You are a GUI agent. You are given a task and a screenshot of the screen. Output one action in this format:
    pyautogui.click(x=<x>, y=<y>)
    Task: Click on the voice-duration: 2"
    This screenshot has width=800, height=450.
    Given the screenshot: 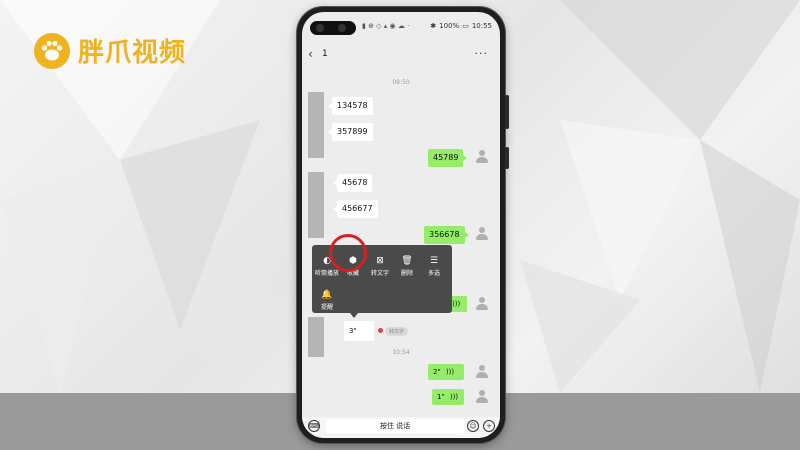 What is the action you would take?
    pyautogui.click(x=437, y=372)
    